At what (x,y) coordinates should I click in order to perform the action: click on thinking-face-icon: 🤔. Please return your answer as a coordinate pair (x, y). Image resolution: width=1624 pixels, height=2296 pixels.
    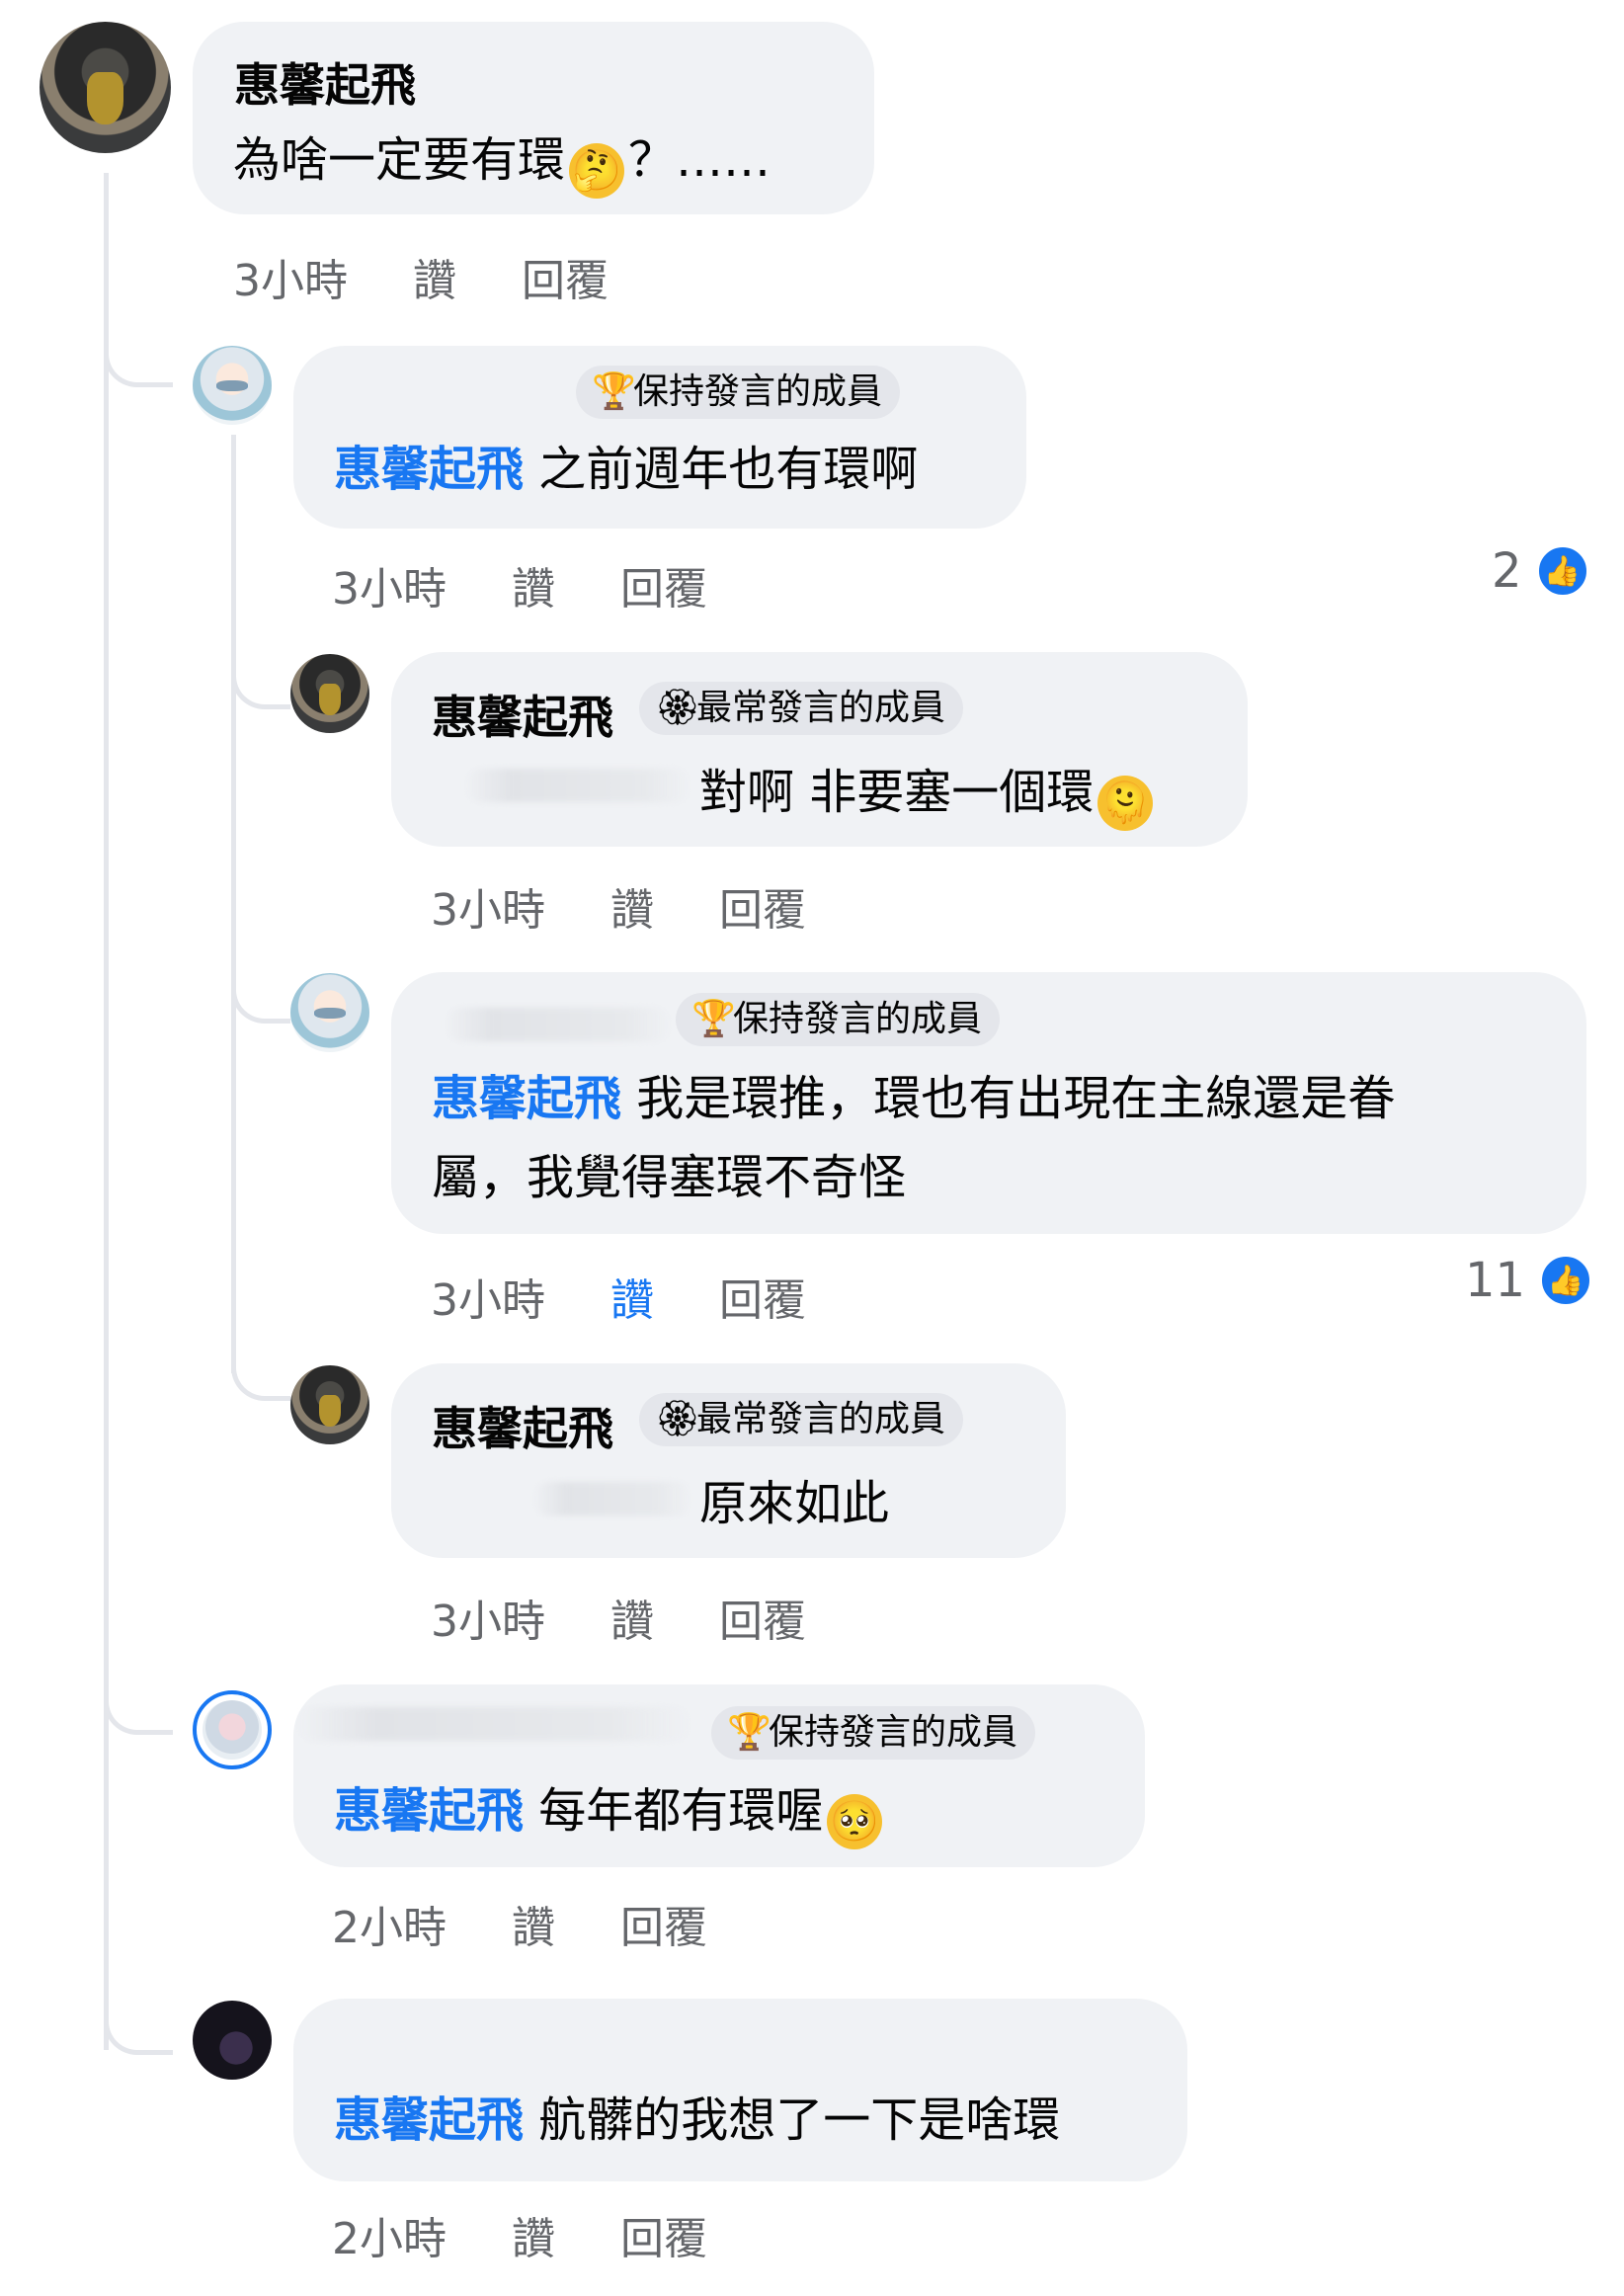
    Looking at the image, I should click on (597, 171).